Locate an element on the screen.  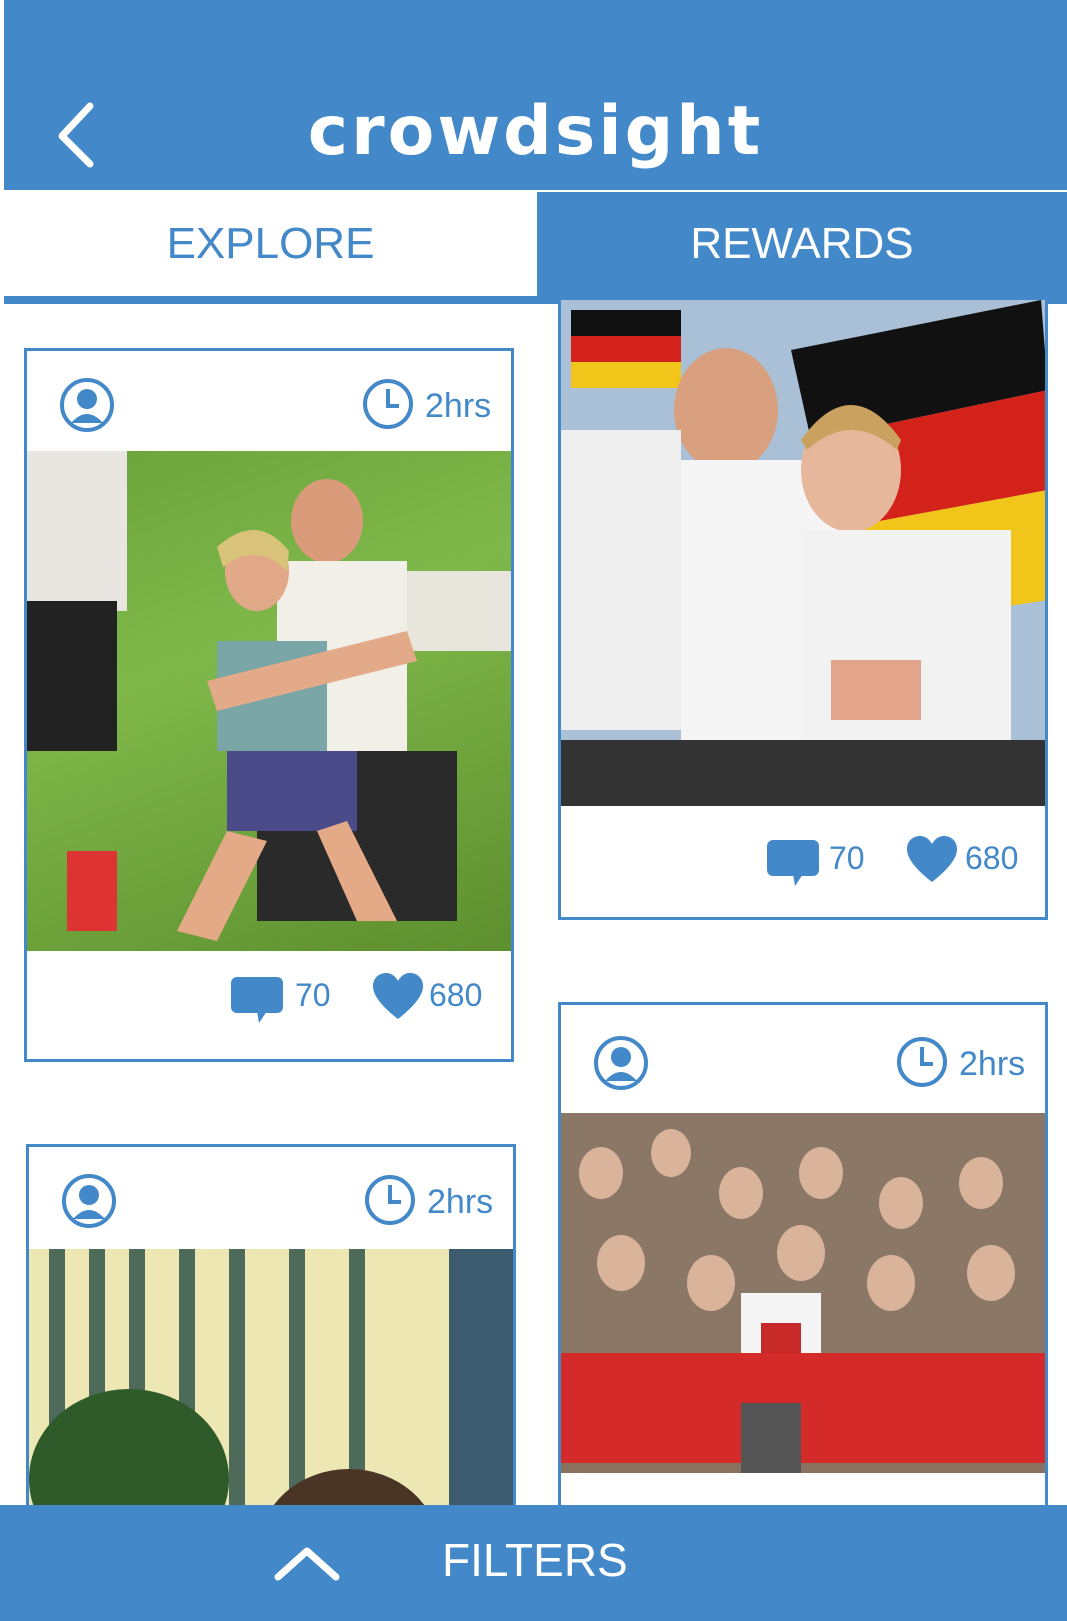
tab-rewards: REWARDS is located at coordinates (802, 244).